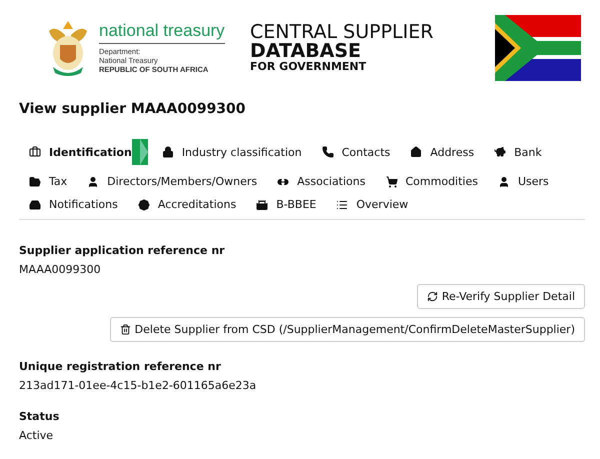  Describe the element at coordinates (392, 182) in the screenshot. I see `cart-icon` at that location.